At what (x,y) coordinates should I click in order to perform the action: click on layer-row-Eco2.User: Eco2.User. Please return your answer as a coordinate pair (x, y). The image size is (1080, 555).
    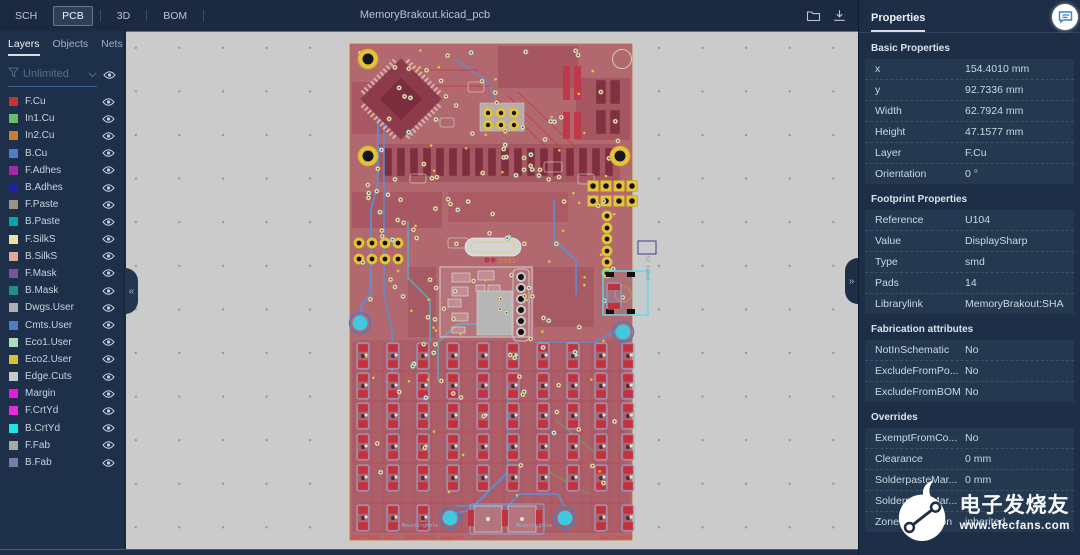
    Looking at the image, I should click on (62, 359).